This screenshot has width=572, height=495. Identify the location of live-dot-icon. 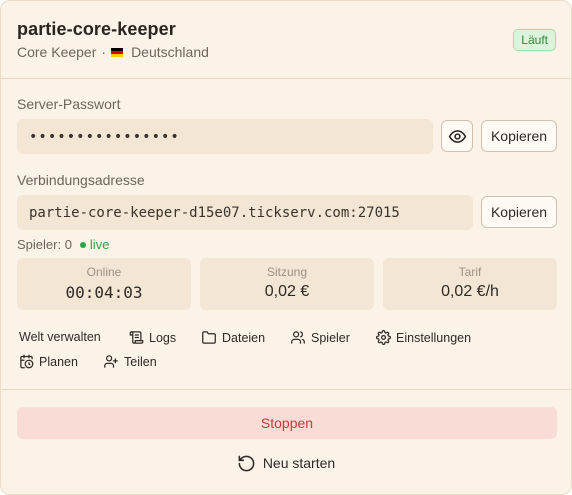
(82, 244).